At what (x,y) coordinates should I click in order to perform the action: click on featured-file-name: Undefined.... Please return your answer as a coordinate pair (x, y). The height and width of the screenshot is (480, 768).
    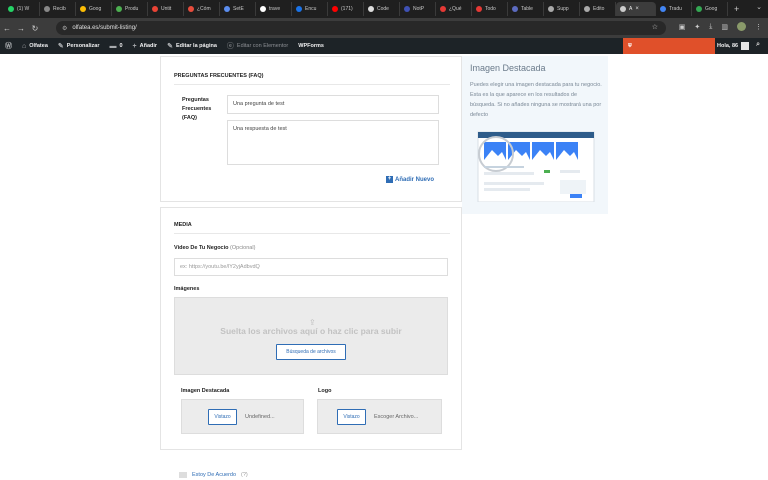
    Looking at the image, I should click on (260, 417).